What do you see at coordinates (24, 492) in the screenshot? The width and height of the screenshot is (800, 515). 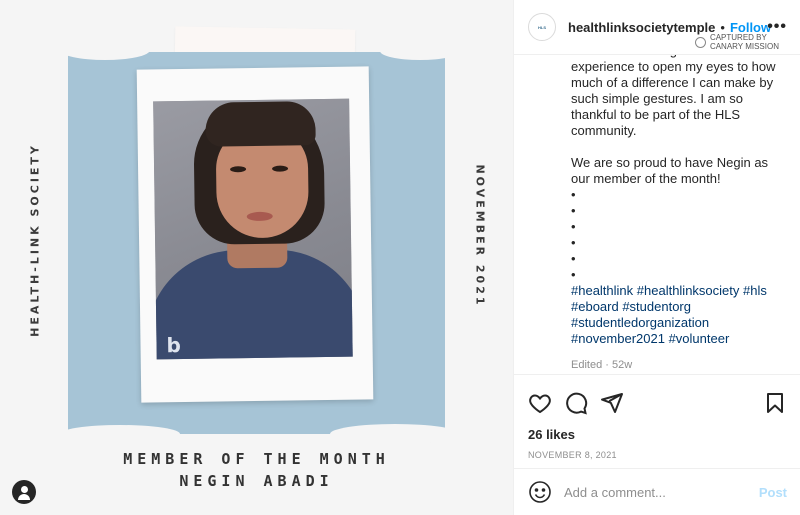 I see `tagged-user-icon` at bounding box center [24, 492].